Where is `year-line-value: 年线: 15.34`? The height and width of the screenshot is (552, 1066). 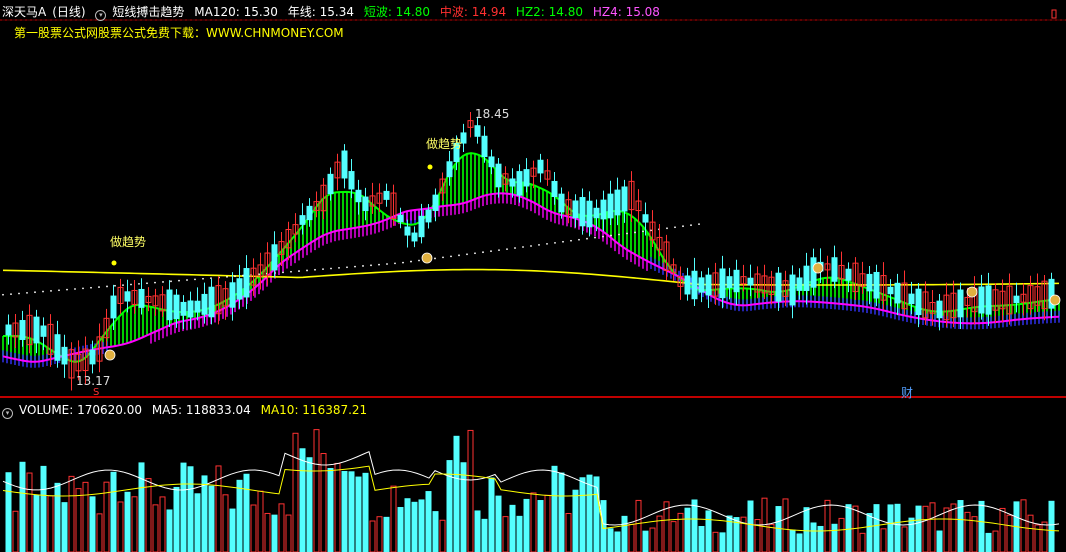 year-line-value: 年线: 15.34 is located at coordinates (320, 12).